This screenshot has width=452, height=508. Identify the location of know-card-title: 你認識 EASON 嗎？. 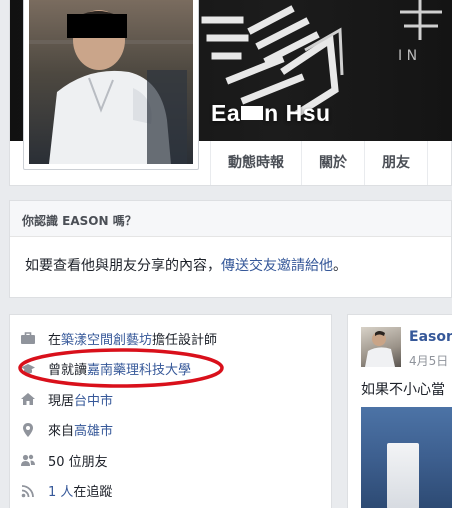
(230, 219).